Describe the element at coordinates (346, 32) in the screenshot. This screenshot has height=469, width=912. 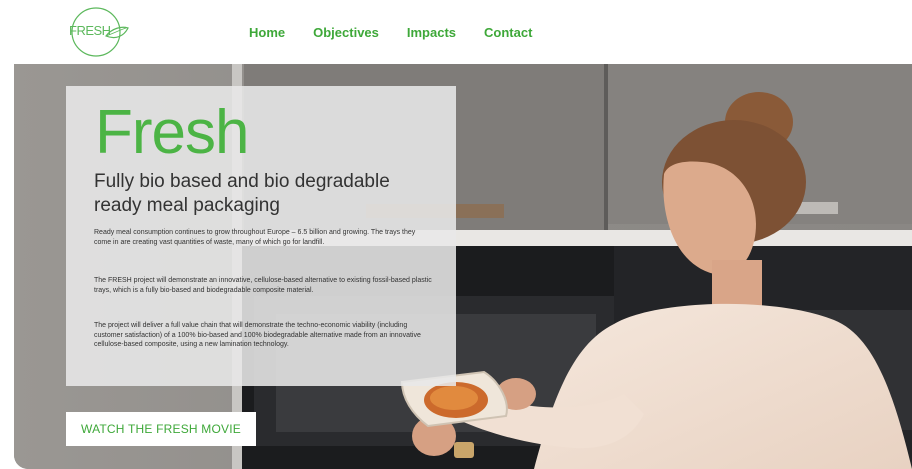
I see `nav-objectives: Objectives` at that location.